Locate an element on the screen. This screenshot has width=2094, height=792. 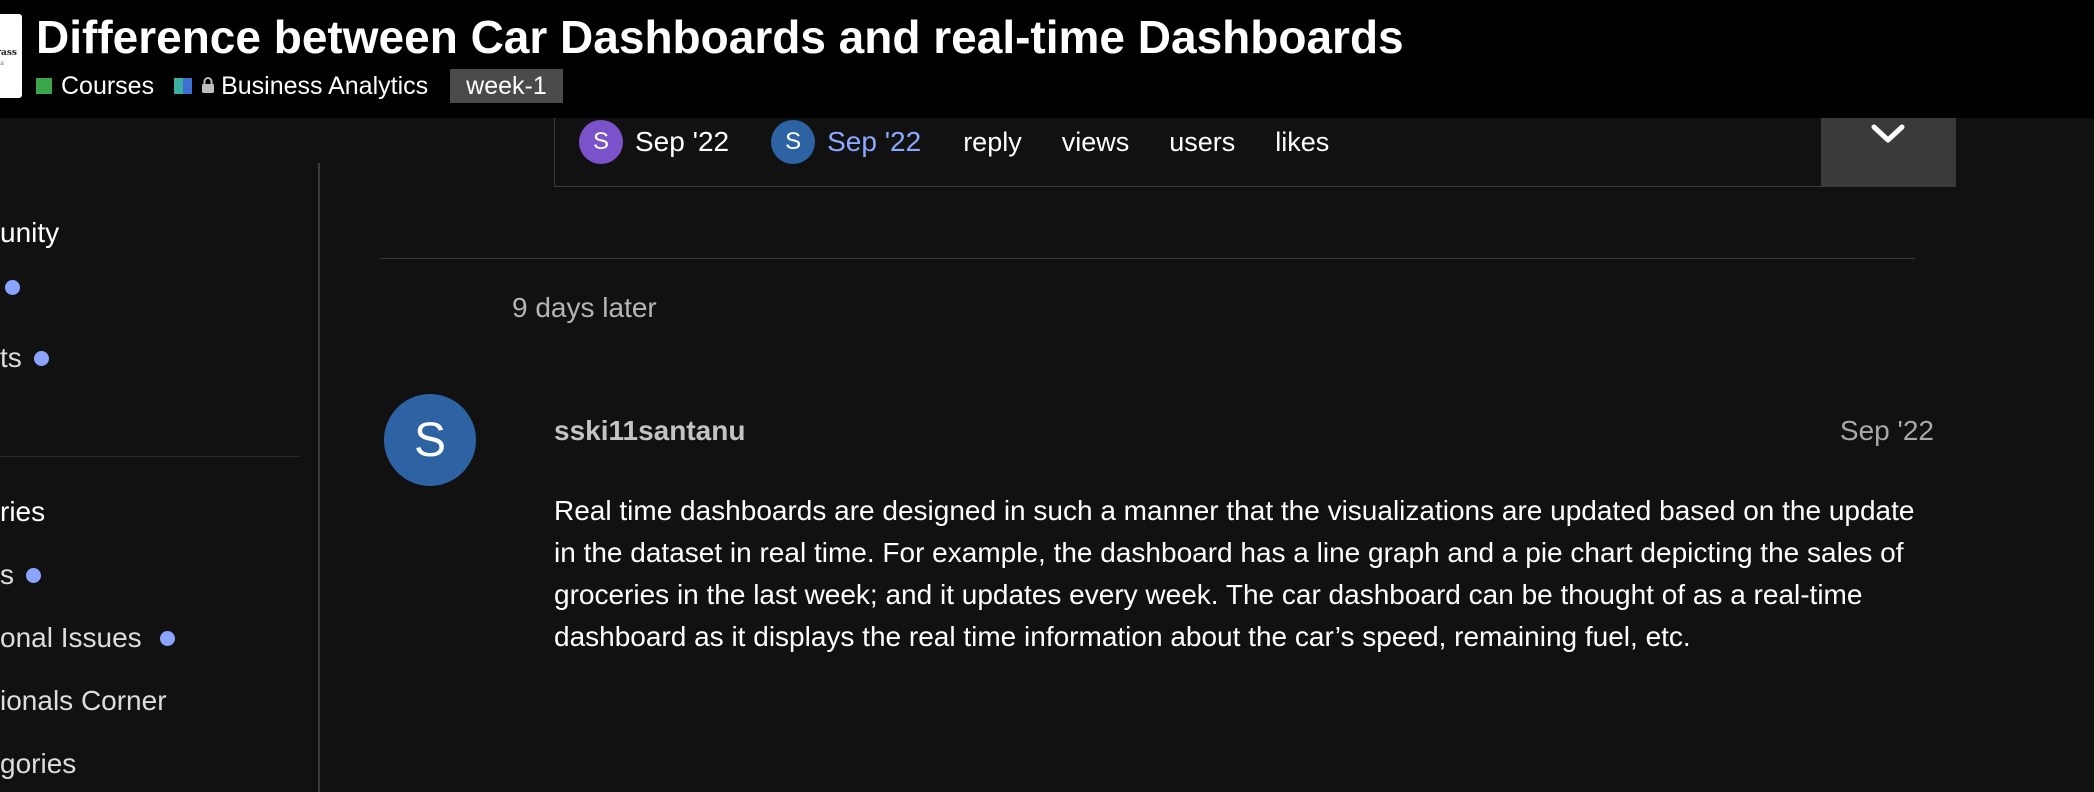
post-username: sski11santanu is located at coordinates (649, 431).